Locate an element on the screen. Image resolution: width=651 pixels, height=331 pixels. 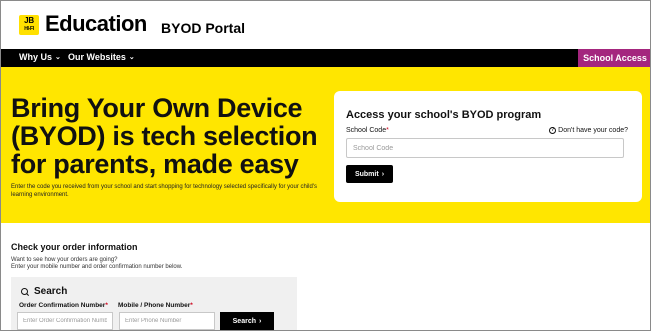
card-title: Access your school's BYOD program is located at coordinates (444, 115).